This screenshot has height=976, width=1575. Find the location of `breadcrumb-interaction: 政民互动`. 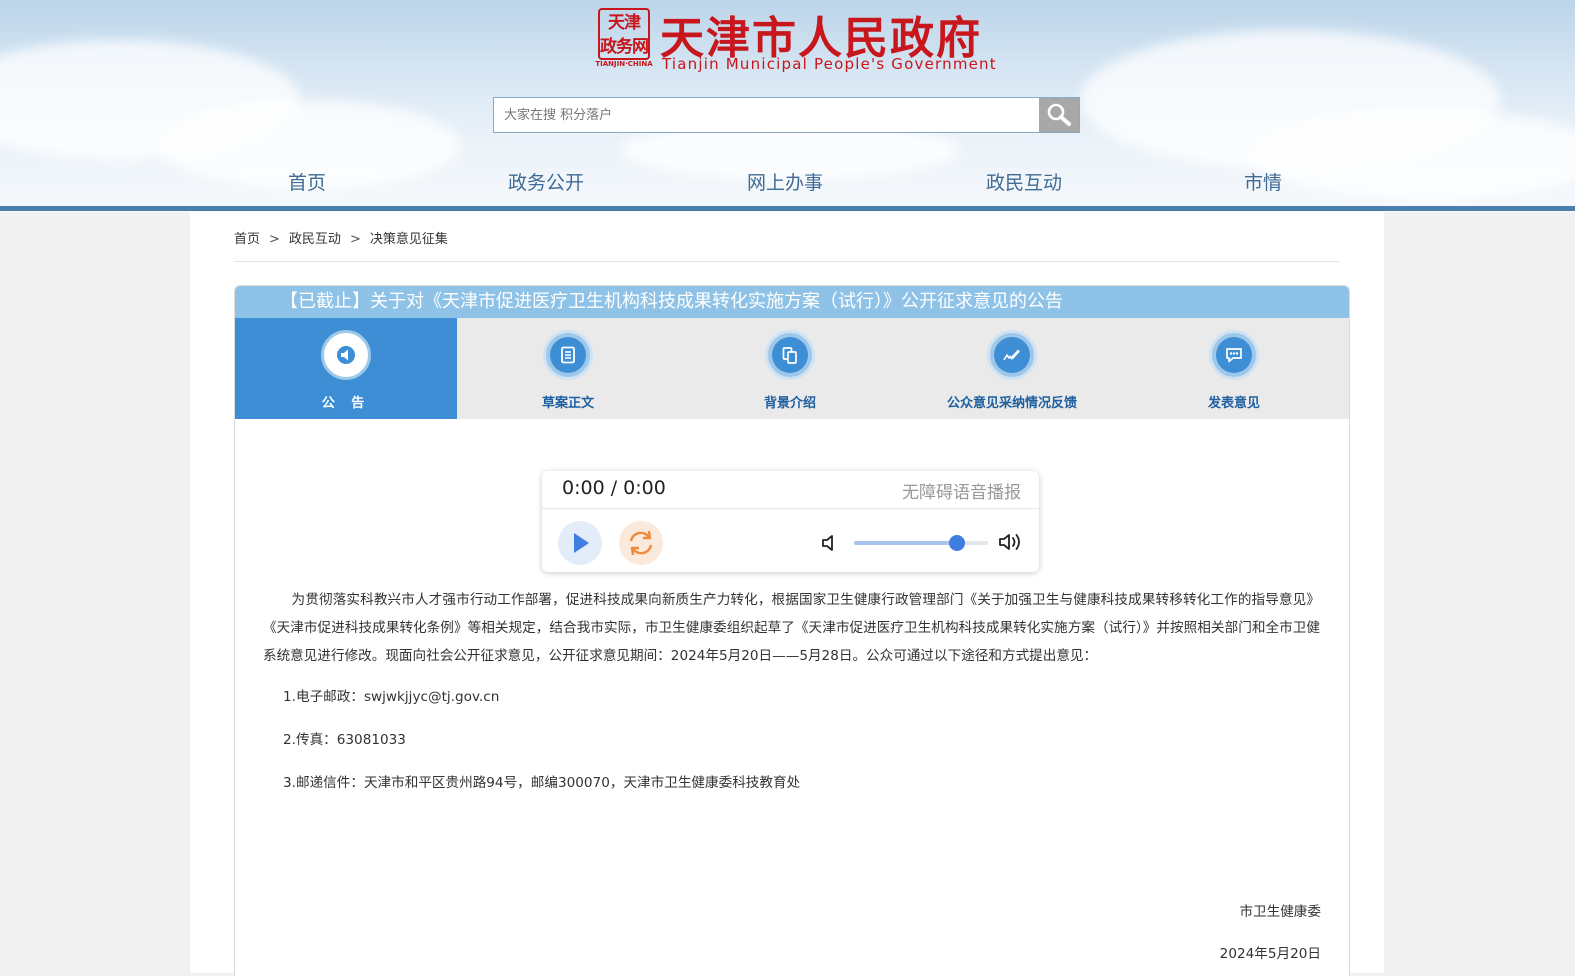

breadcrumb-interaction: 政民互动 is located at coordinates (315, 239).